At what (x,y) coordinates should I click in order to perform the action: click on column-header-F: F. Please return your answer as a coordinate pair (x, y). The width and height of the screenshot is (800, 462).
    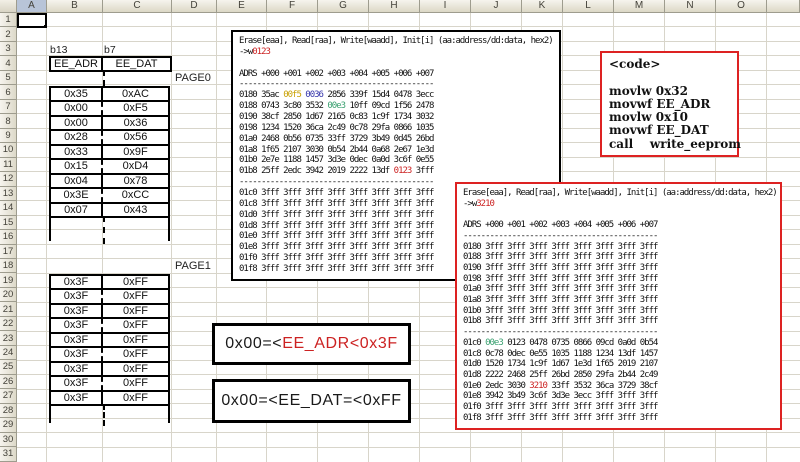
    Looking at the image, I should click on (292, 6).